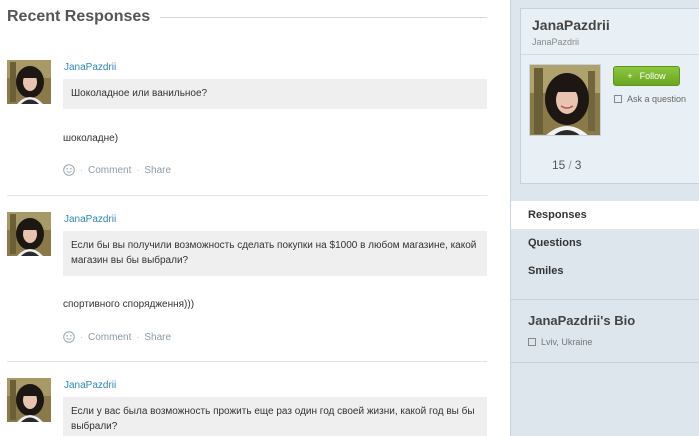 This screenshot has width=699, height=436. Describe the element at coordinates (275, 94) in the screenshot. I see `question-text: Шоколадное или ванильное?` at that location.